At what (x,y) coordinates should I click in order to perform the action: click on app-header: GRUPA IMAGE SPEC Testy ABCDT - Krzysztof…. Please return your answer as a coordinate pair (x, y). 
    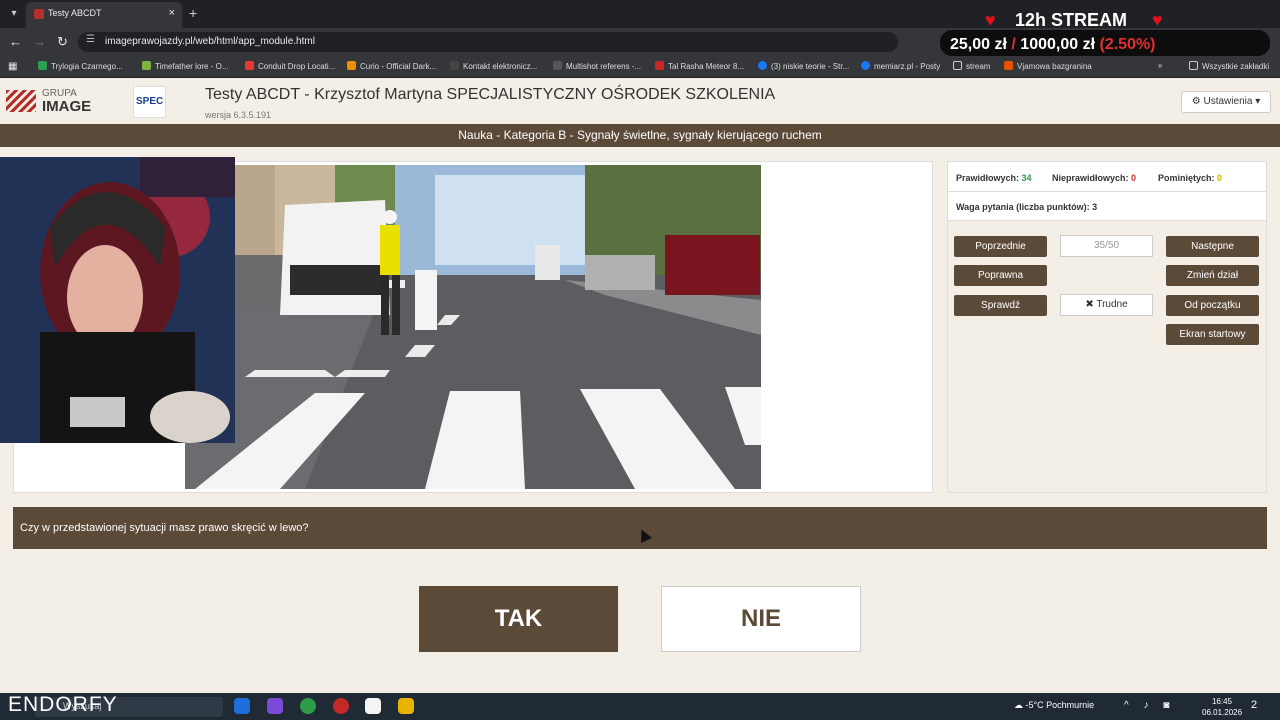
    Looking at the image, I should click on (640, 101).